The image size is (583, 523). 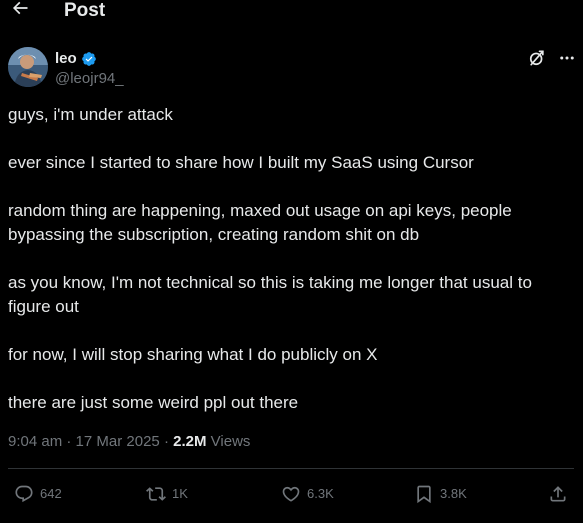 I want to click on arrow-left-icon, so click(x=20, y=11).